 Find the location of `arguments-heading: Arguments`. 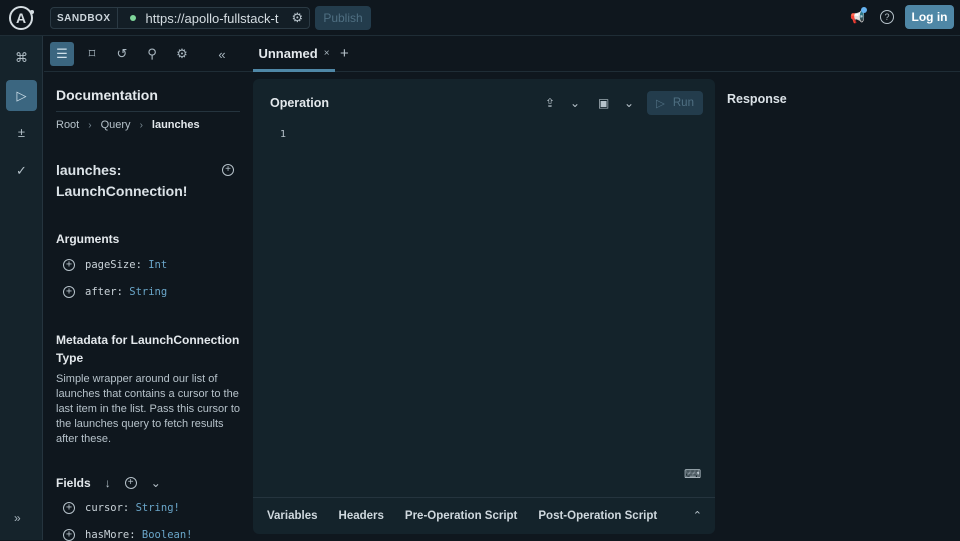

arguments-heading: Arguments is located at coordinates (88, 239).